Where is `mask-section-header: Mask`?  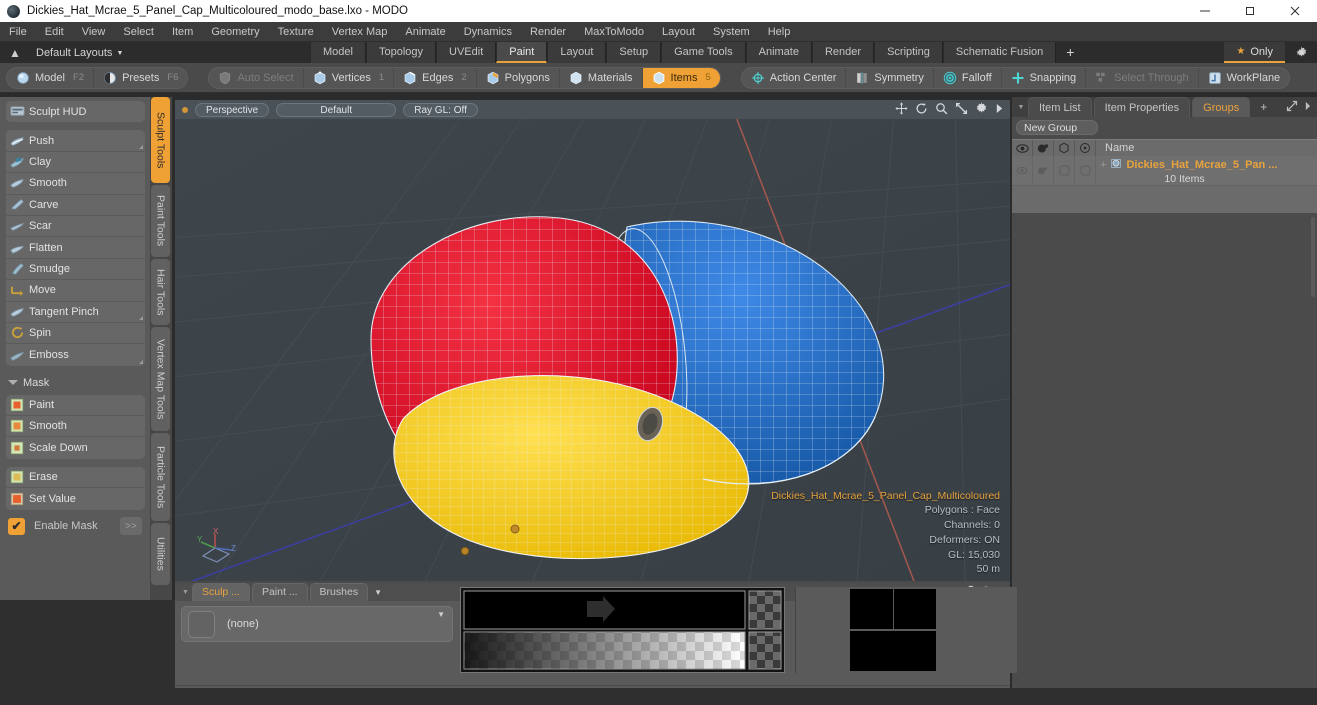
mask-section-header: Mask is located at coordinates (76, 383).